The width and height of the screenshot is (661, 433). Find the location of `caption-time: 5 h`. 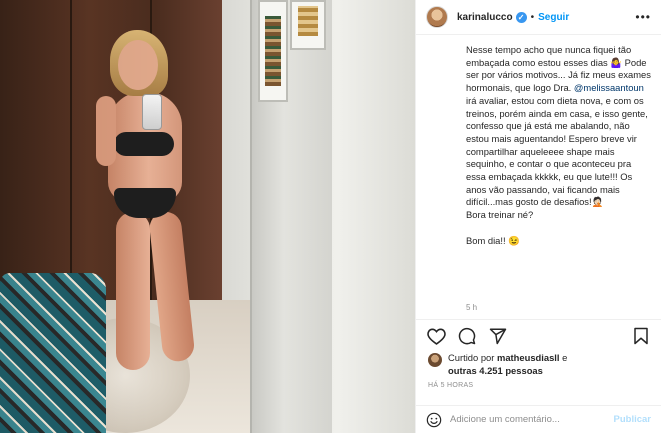

caption-time: 5 h is located at coordinates (472, 307).